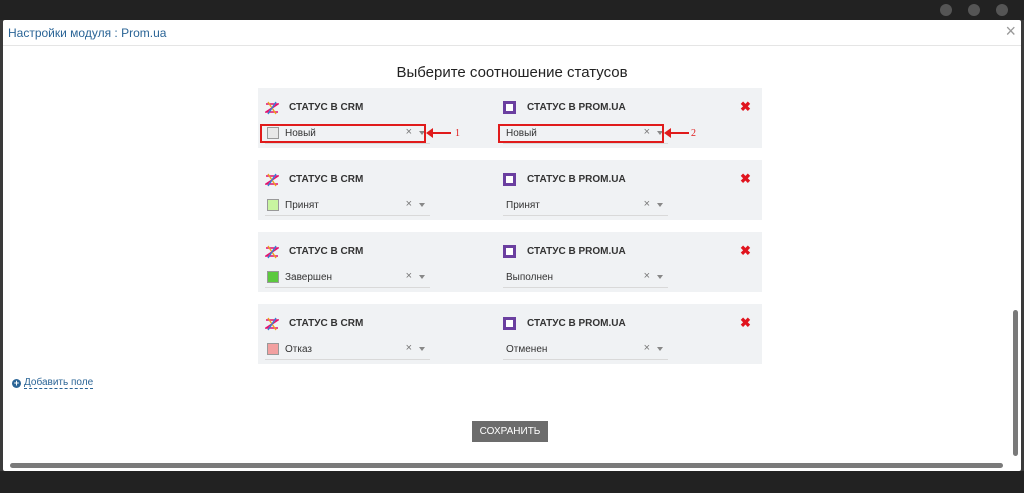 Image resolution: width=1024 pixels, height=493 pixels. Describe the element at coordinates (693, 133) in the screenshot. I see `annotation-number-2: 2` at that location.